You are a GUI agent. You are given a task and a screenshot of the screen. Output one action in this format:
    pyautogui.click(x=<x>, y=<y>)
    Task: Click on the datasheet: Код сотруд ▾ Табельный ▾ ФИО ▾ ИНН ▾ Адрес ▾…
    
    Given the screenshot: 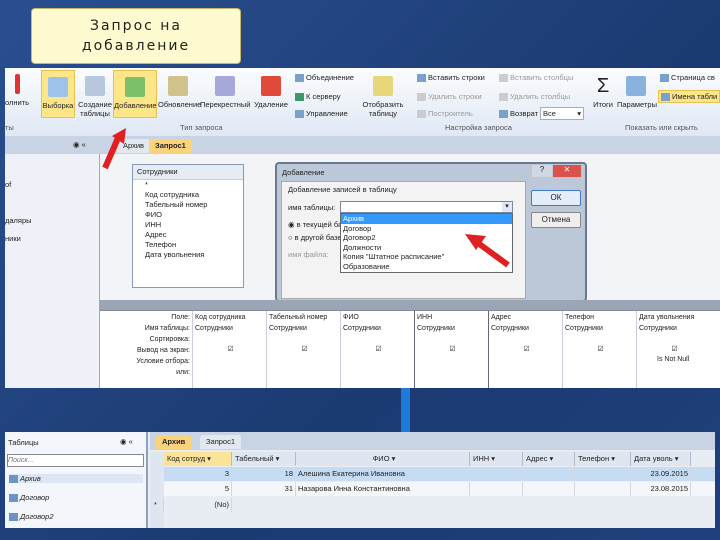 What is the action you would take?
    pyautogui.click(x=432, y=480)
    